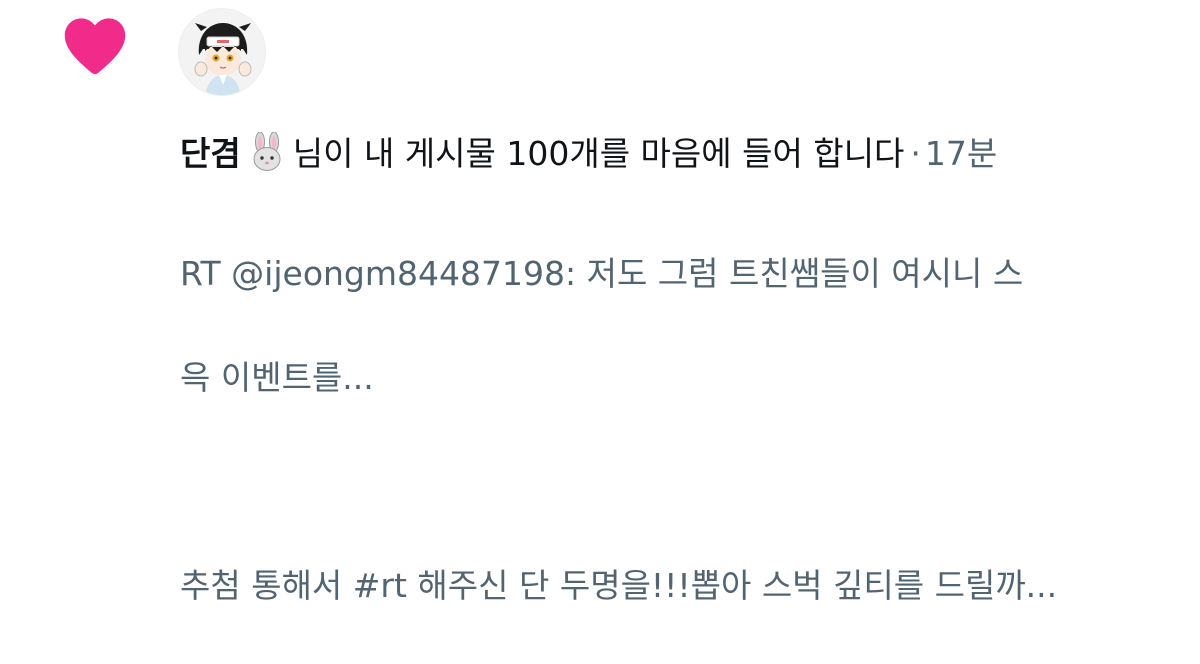  I want to click on notification-headline: 단겸 님이 내 게시물 100개를 마음에 들어 합니다 · 17분, so click(680, 154).